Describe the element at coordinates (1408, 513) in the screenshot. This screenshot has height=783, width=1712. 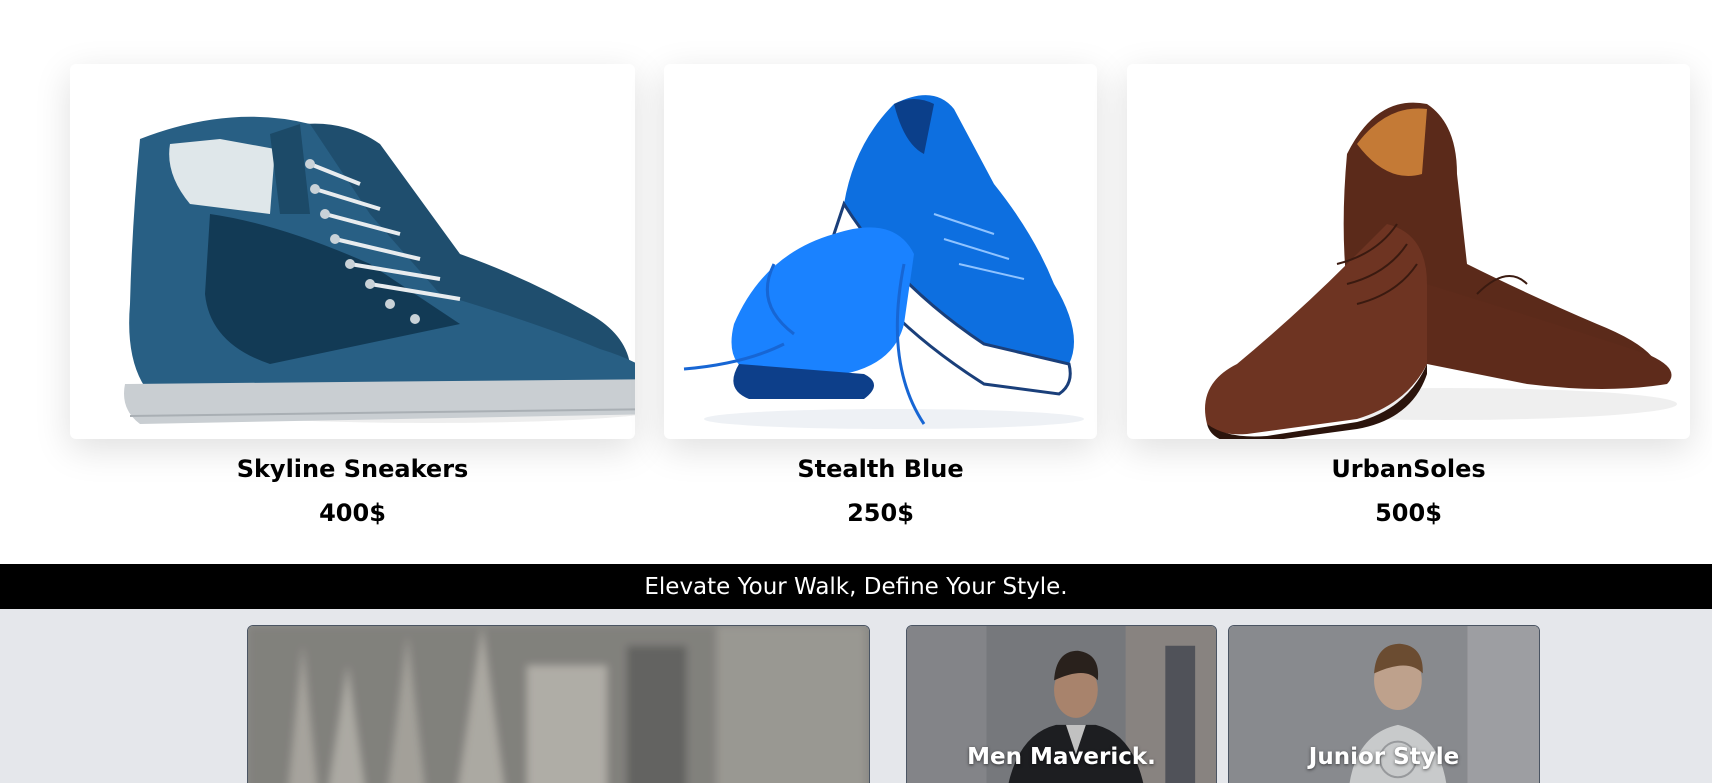
I see `product-price: 500$` at that location.